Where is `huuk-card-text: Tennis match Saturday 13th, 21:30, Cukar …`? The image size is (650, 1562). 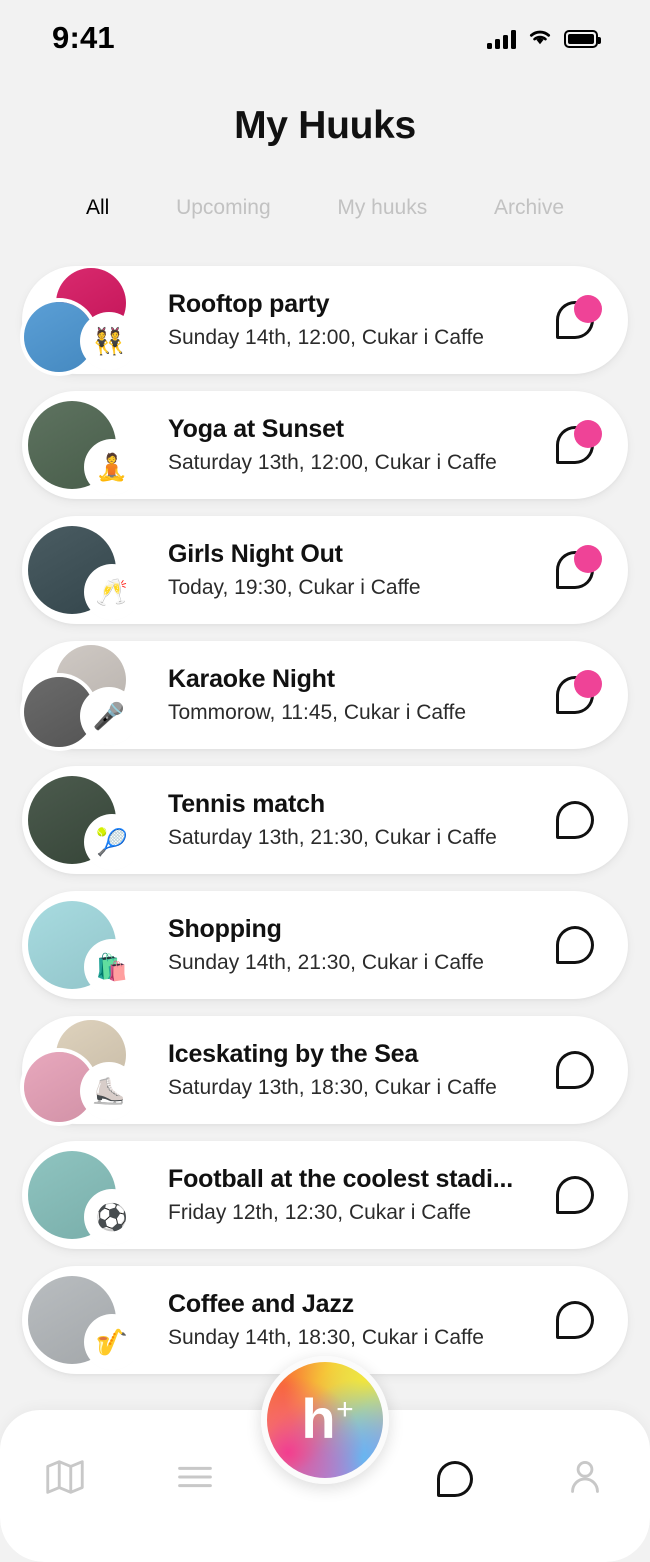
huuk-card-text: Tennis match Saturday 13th, 21:30, Cukar … is located at coordinates (353, 820).